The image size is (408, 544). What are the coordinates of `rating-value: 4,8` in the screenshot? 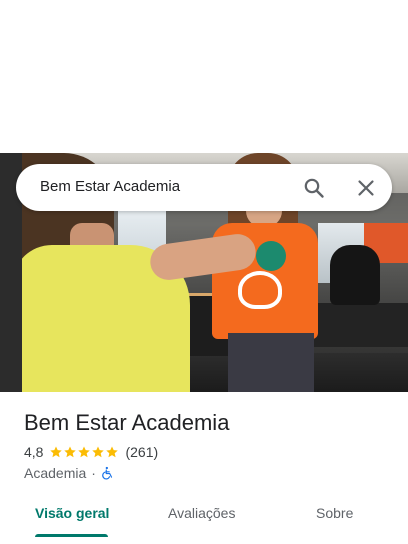 It's located at (34, 452).